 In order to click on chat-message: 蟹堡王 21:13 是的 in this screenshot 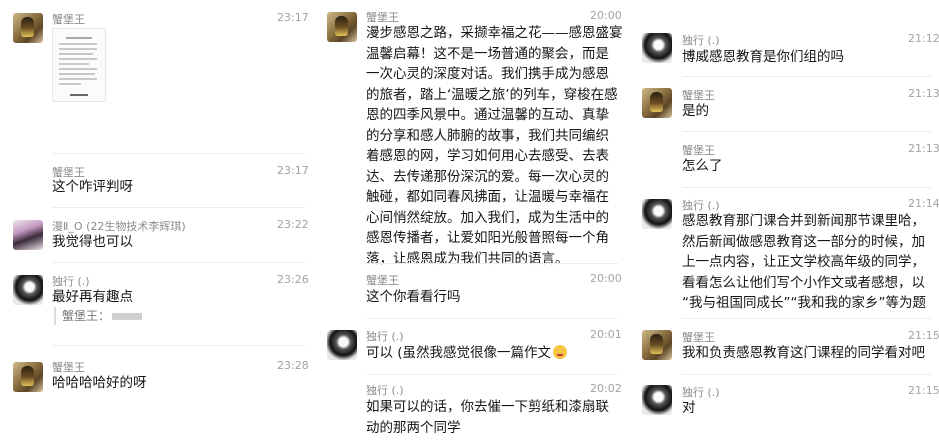, I will do `click(783, 106)`.